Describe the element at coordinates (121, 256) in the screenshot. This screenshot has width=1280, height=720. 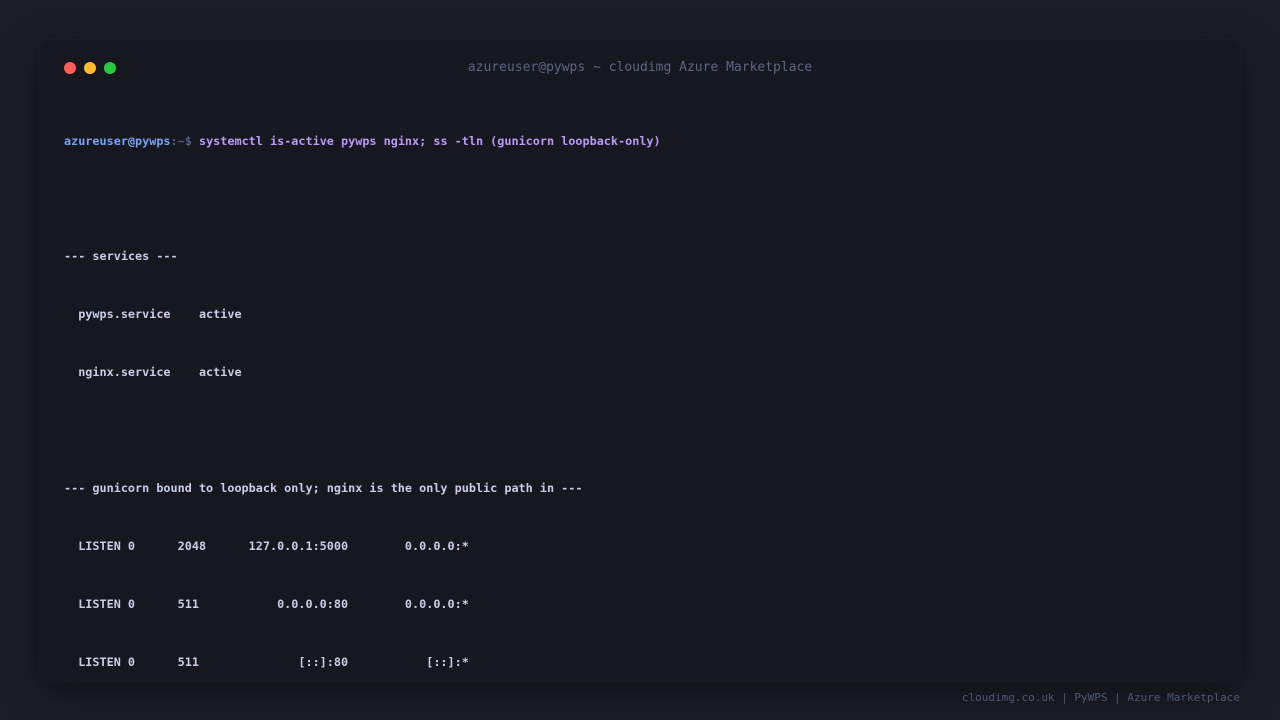
I see `services-header: --- services ---` at that location.